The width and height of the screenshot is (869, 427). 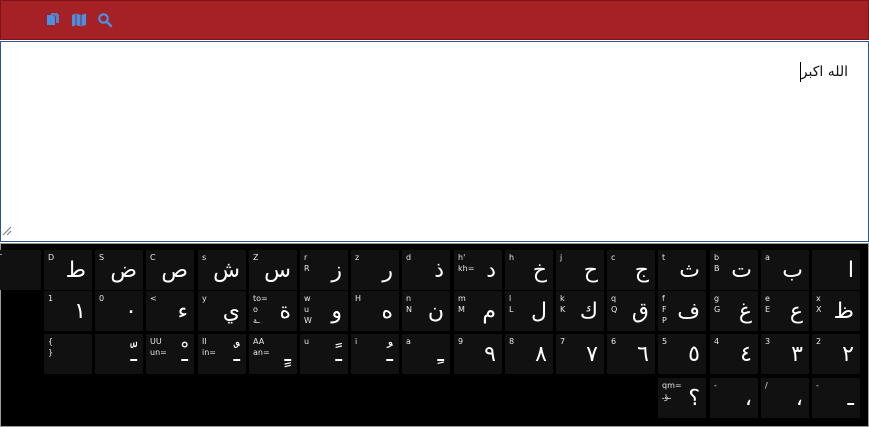 I want to click on key-glyph: ـِ, so click(x=440, y=354).